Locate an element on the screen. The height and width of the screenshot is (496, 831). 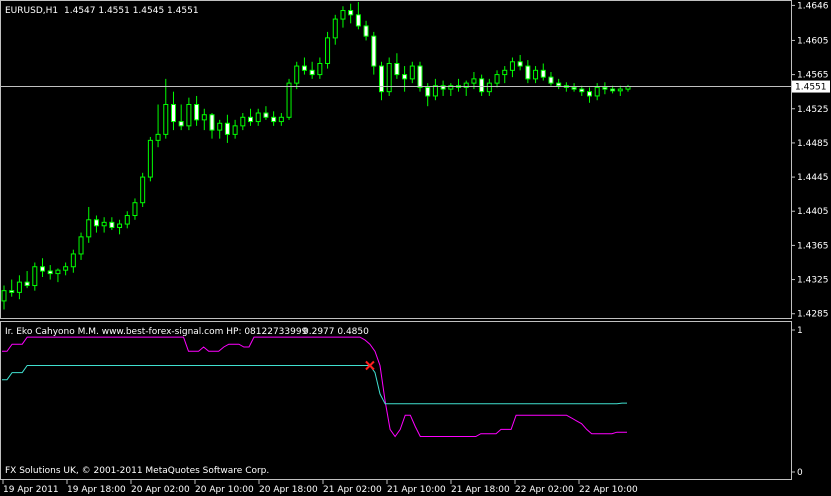
price-tick-label: 1.4525 is located at coordinates (813, 110).